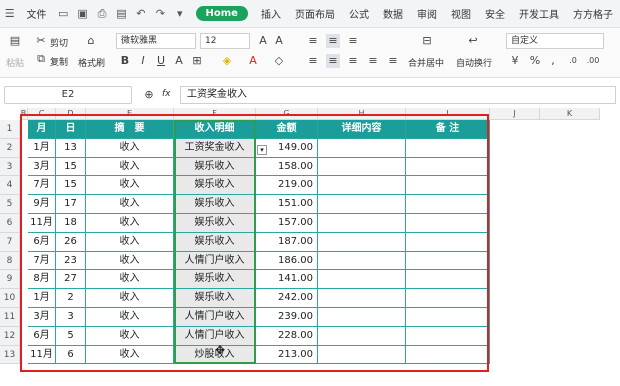 This screenshot has height=386, width=620. I want to click on header-cell: 详细内容, so click(362, 129).